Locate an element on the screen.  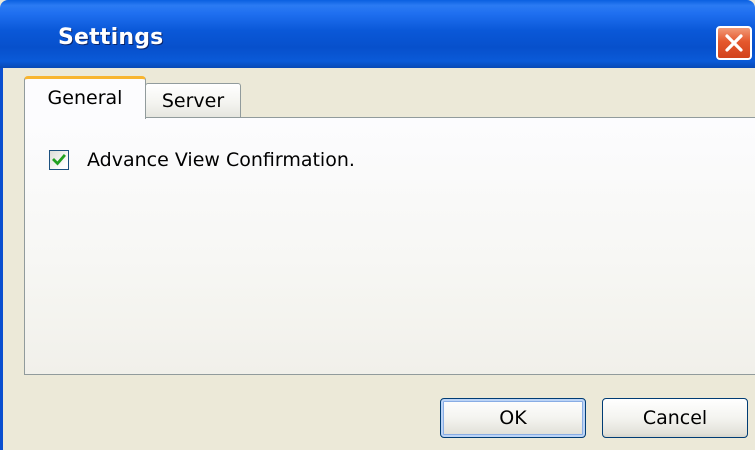
ok-button: OK is located at coordinates (513, 418).